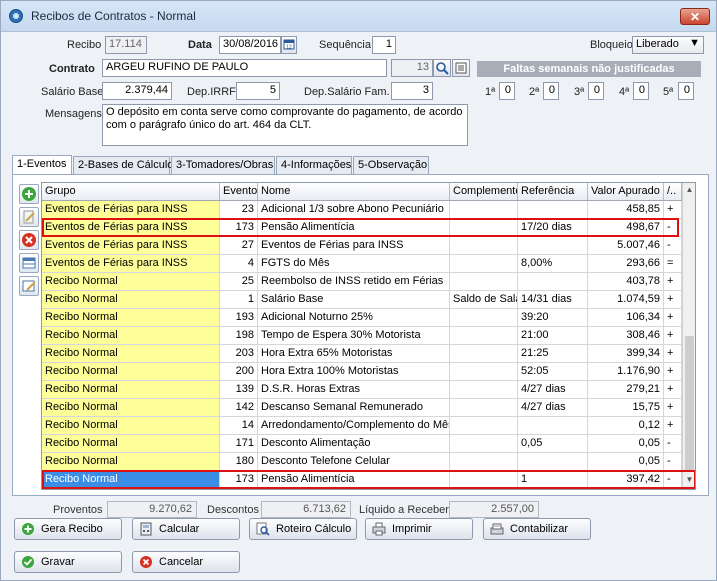  I want to click on contabilizar-button: Contabilizar, so click(537, 529).